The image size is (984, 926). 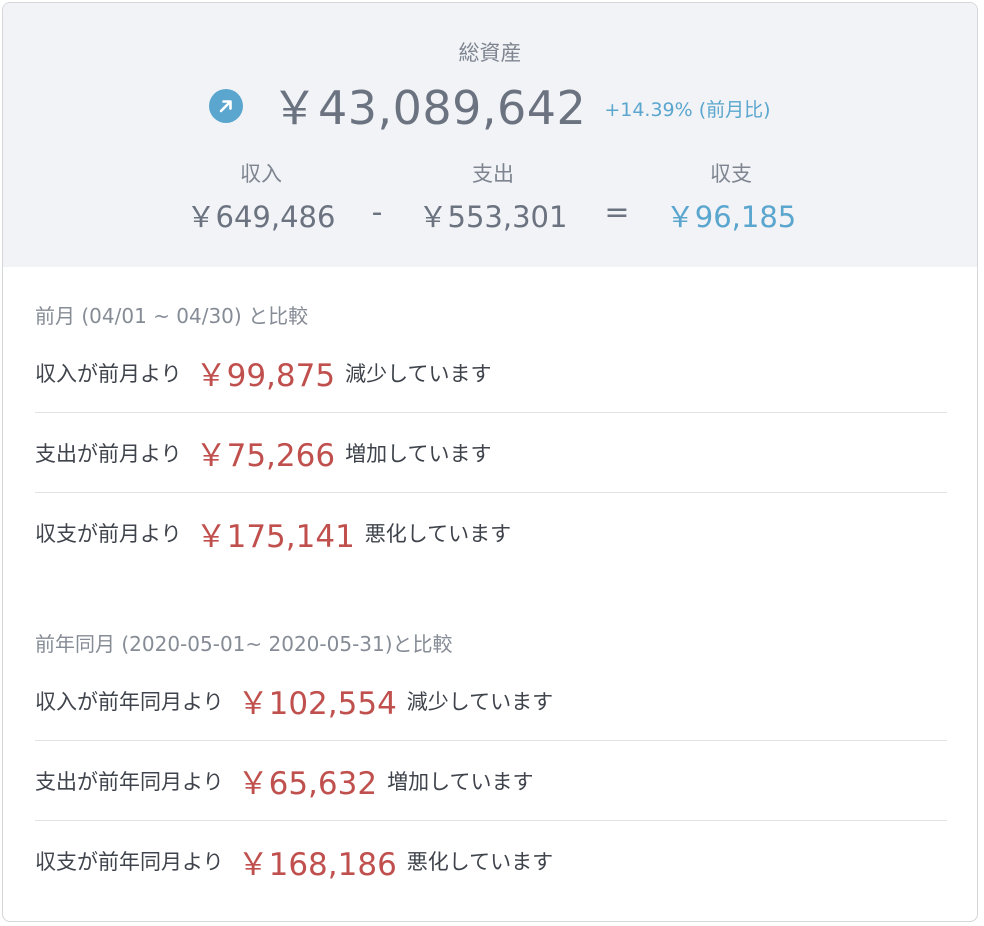 I want to click on comparison-row: 収入が前年同月より ￥102,554 減少しています, so click(x=491, y=701).